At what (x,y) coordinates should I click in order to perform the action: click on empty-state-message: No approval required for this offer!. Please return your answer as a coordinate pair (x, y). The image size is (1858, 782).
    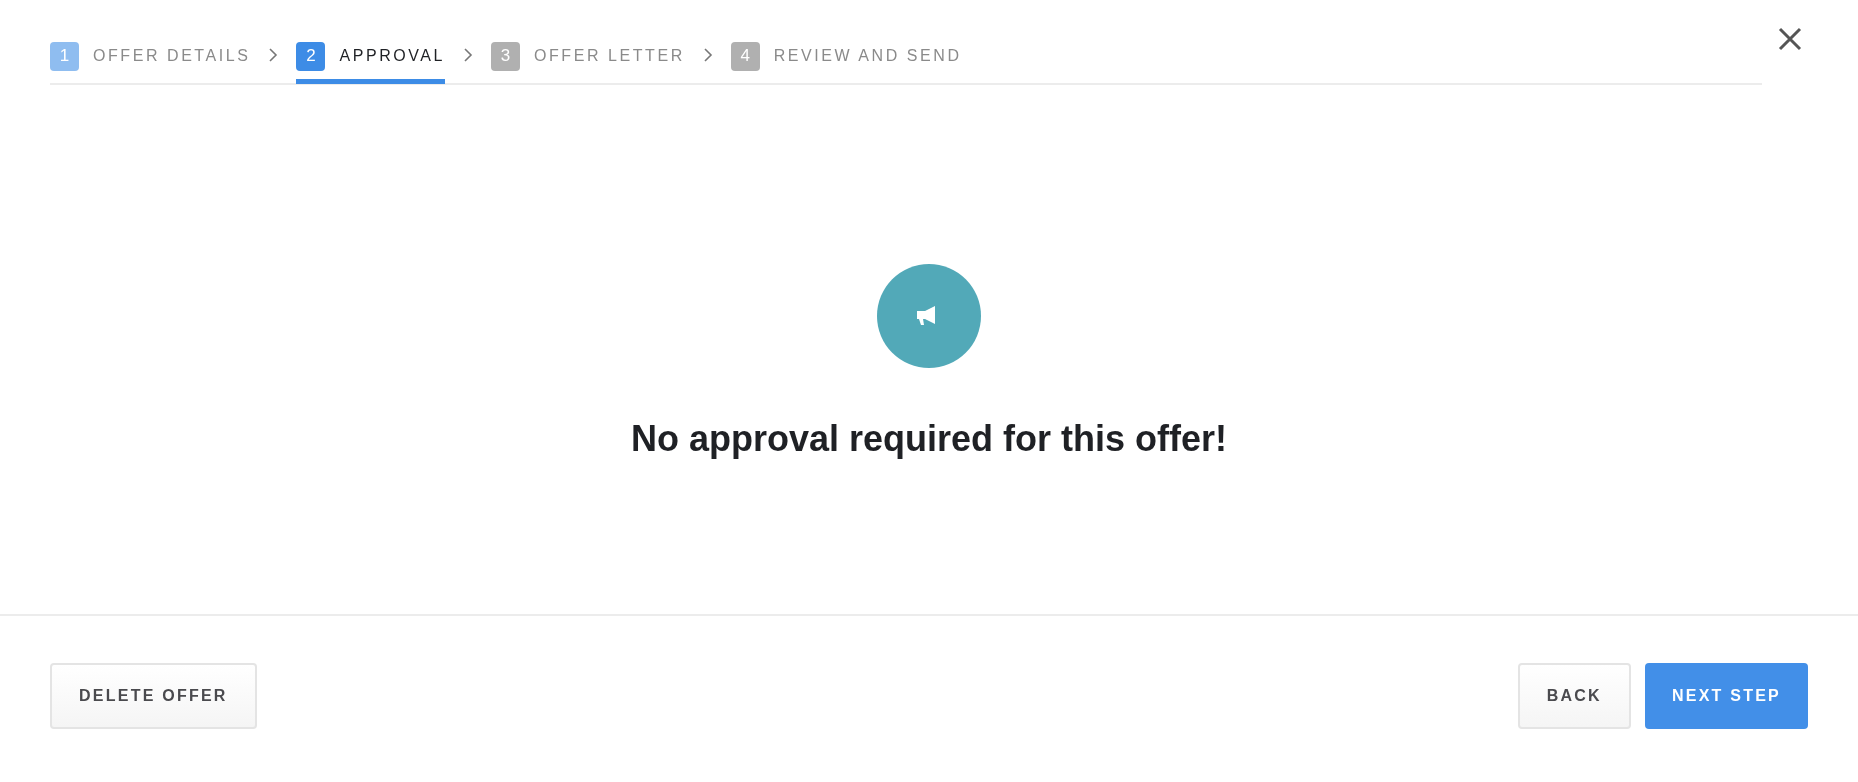
    Looking at the image, I should click on (929, 438).